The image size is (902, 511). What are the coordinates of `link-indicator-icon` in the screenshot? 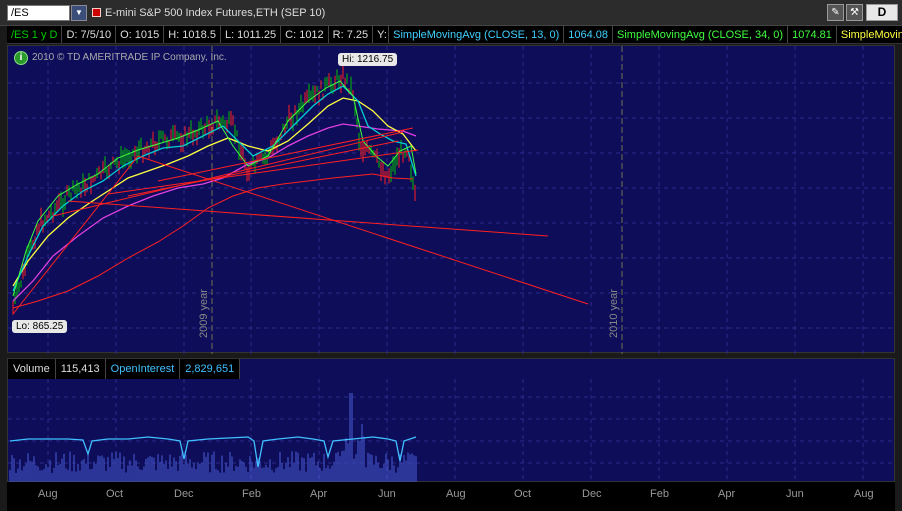 It's located at (96, 12).